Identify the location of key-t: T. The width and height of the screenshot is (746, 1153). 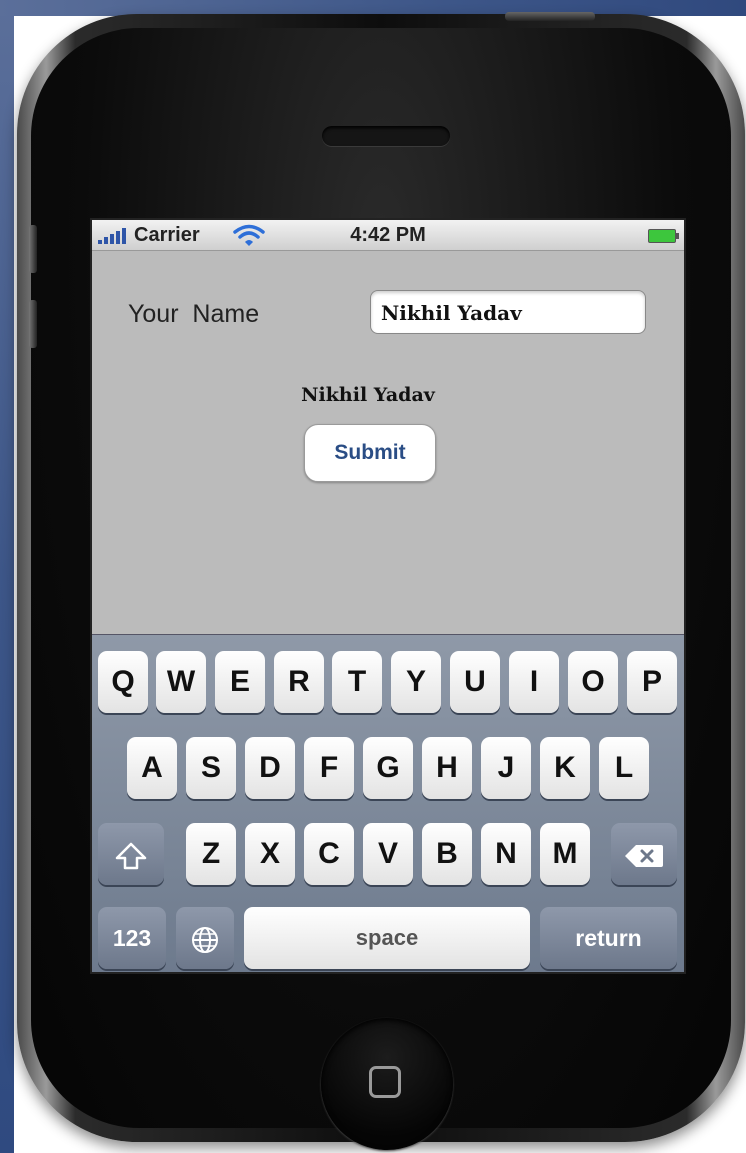
(357, 682).